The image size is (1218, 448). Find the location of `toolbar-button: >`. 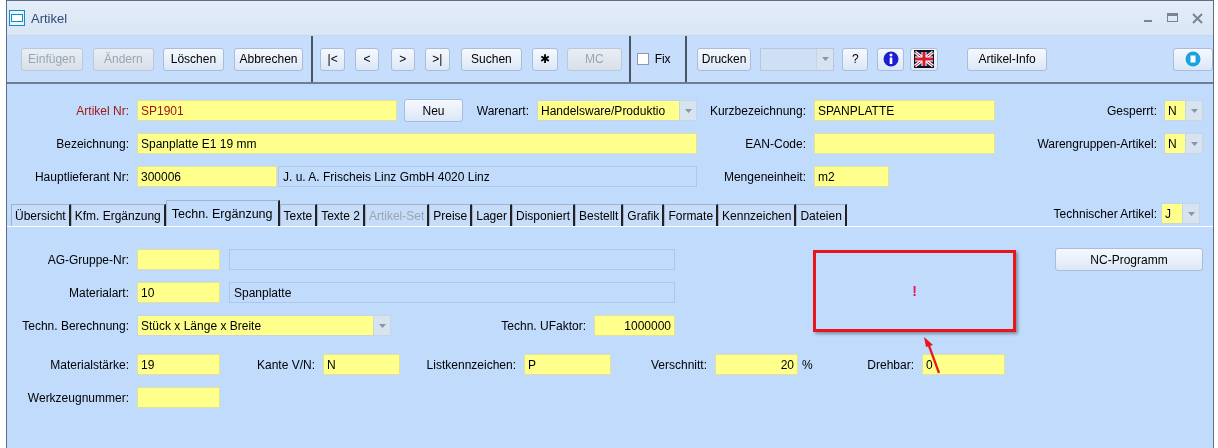

toolbar-button: > is located at coordinates (402, 59).